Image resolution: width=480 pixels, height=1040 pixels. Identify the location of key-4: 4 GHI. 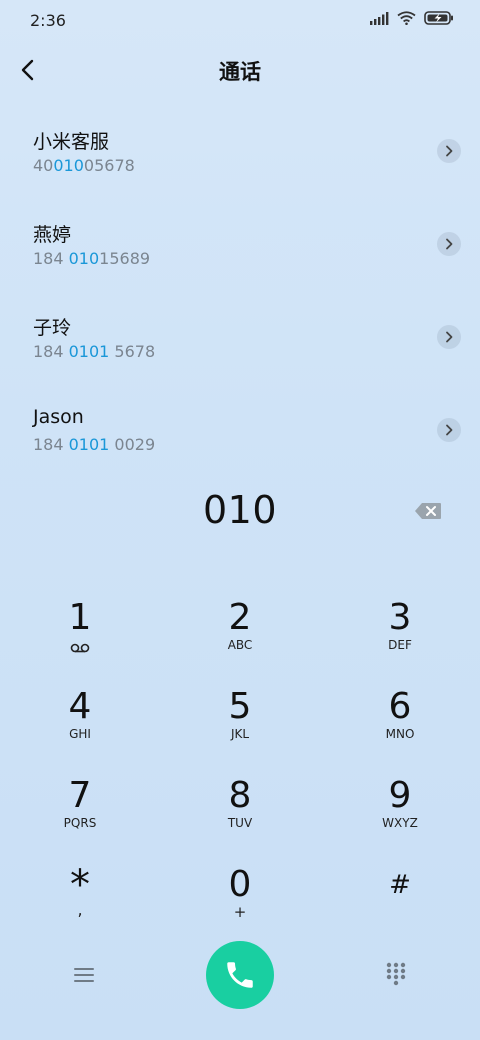
(80, 723).